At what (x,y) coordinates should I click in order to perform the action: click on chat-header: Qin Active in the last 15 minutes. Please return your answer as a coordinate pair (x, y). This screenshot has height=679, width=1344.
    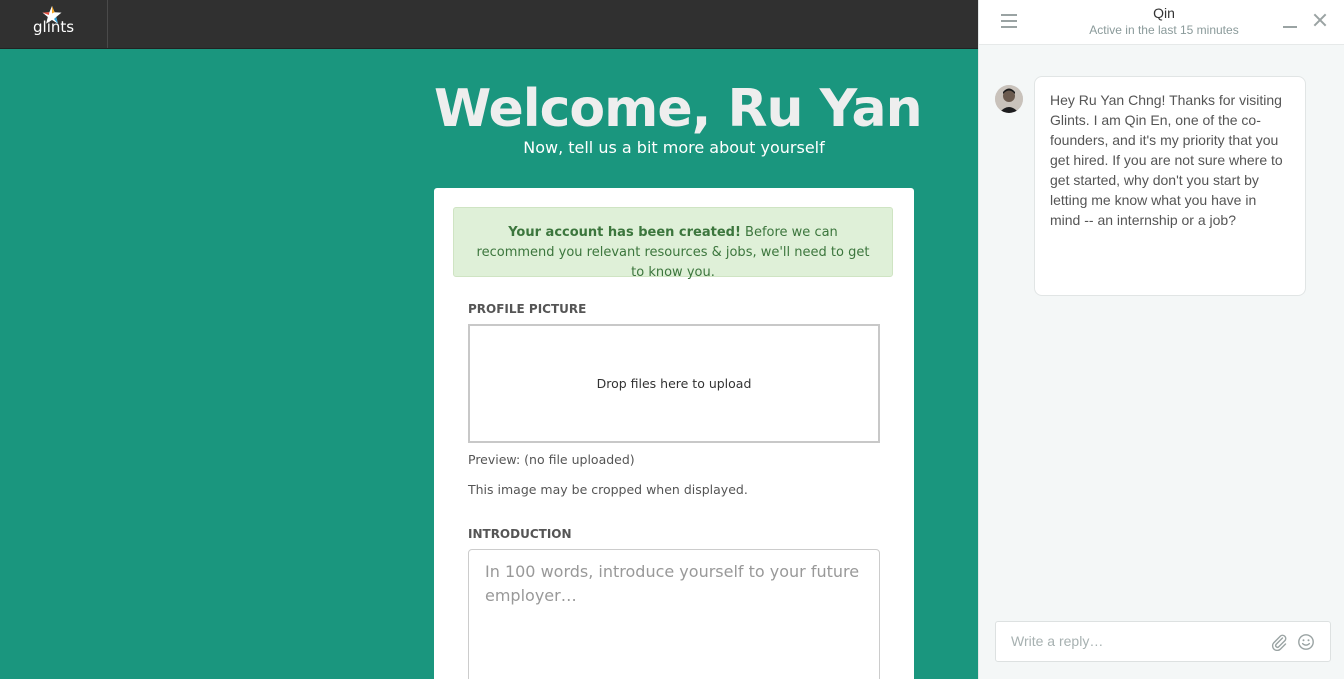
    Looking at the image, I should click on (1161, 22).